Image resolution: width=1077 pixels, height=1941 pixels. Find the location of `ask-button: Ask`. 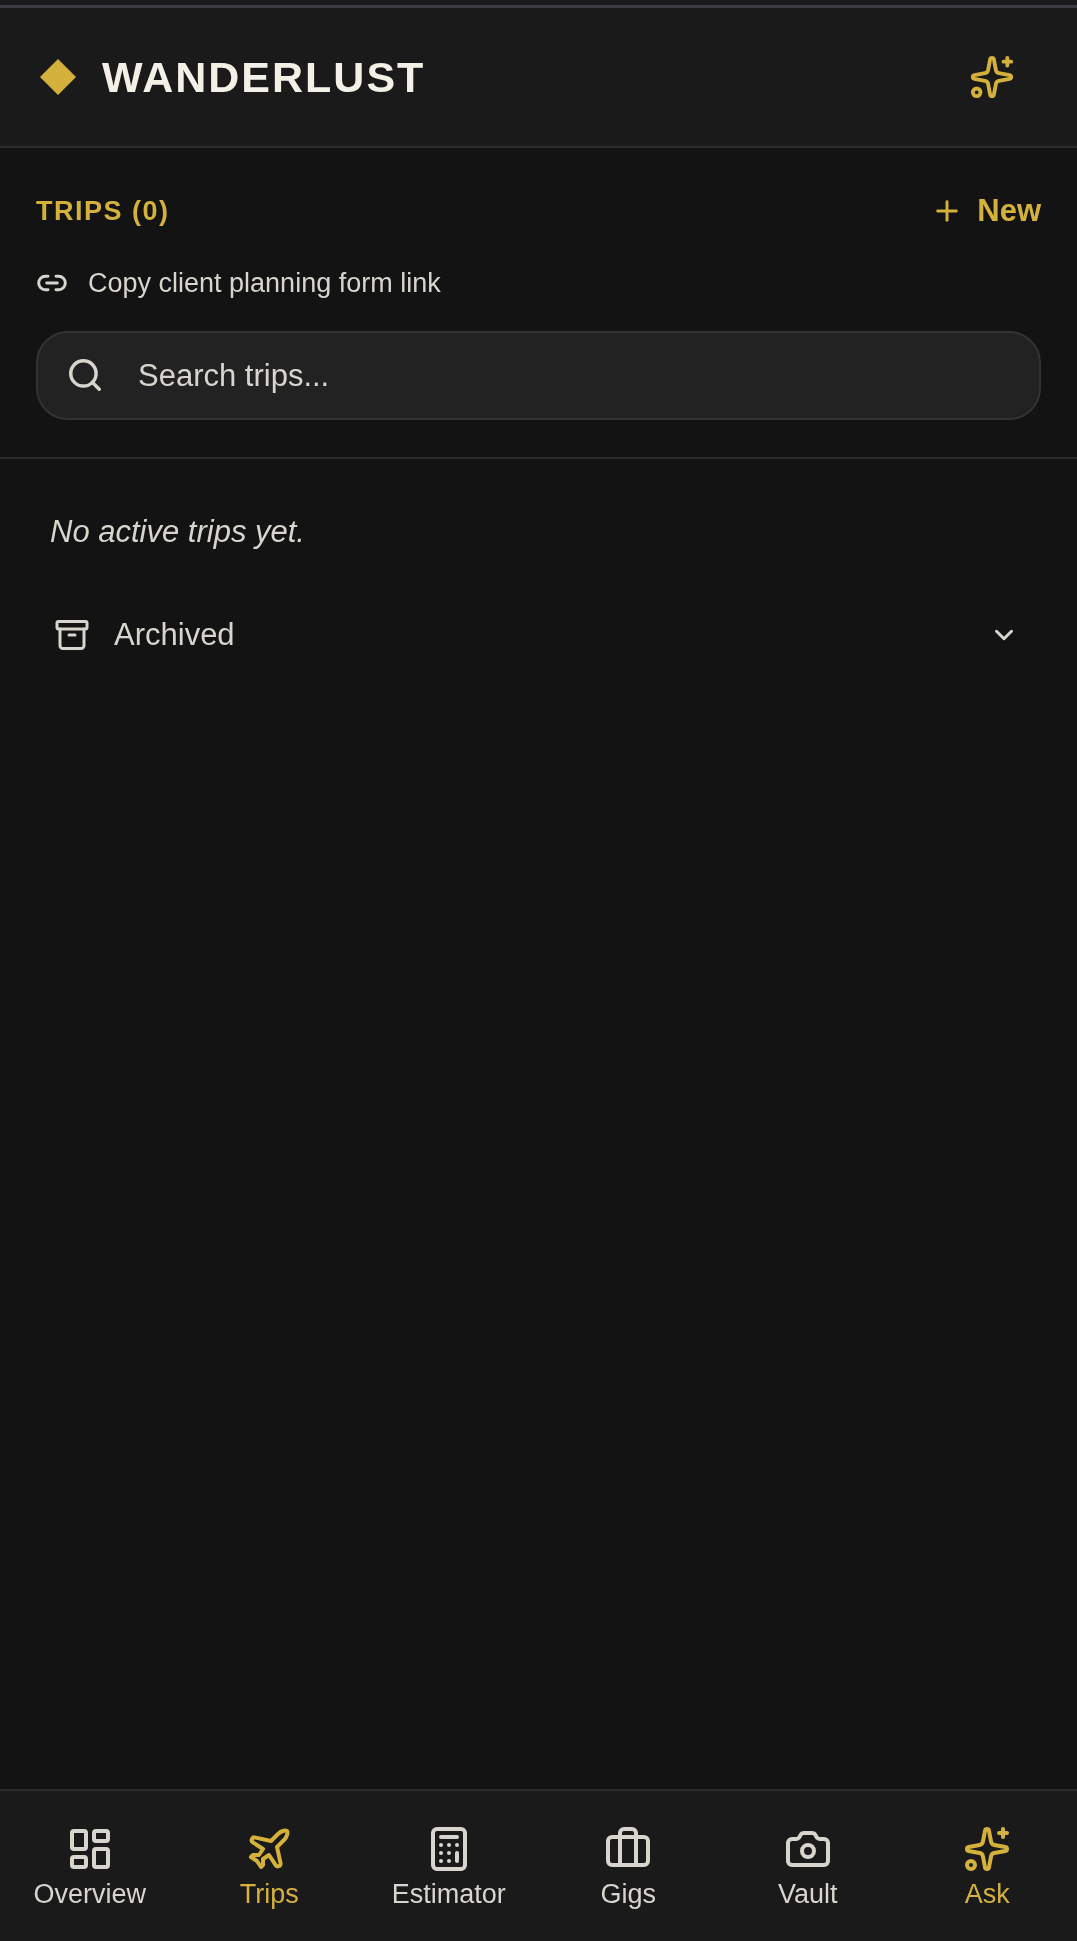

ask-button: Ask is located at coordinates (987, 1866).